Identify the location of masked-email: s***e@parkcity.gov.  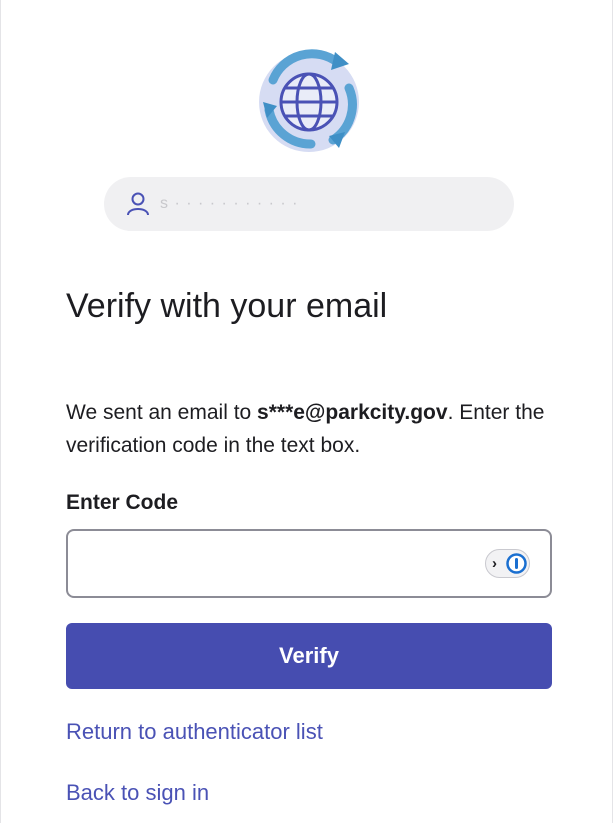
(352, 412).